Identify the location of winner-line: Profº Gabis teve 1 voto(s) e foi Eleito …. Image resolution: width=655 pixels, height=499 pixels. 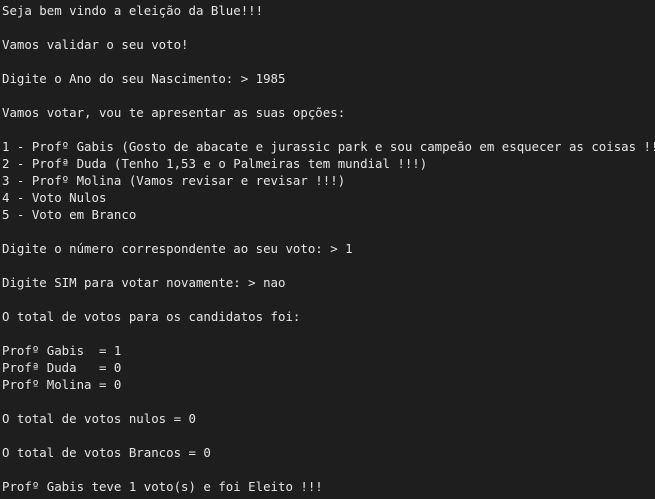
(162, 486).